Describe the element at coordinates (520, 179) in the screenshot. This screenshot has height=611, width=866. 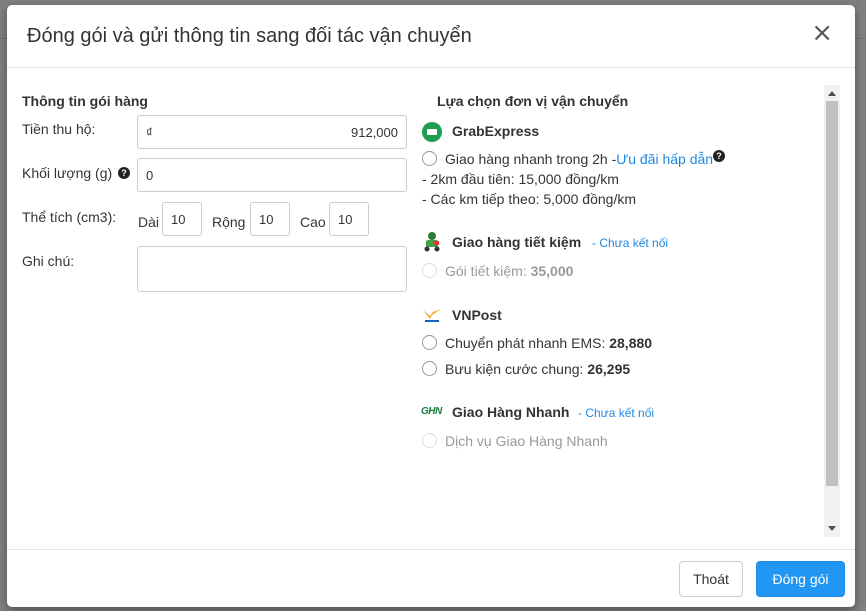
I see `grab-detail-first: - 2km đầu tiên: 15,000 đồng/km` at that location.